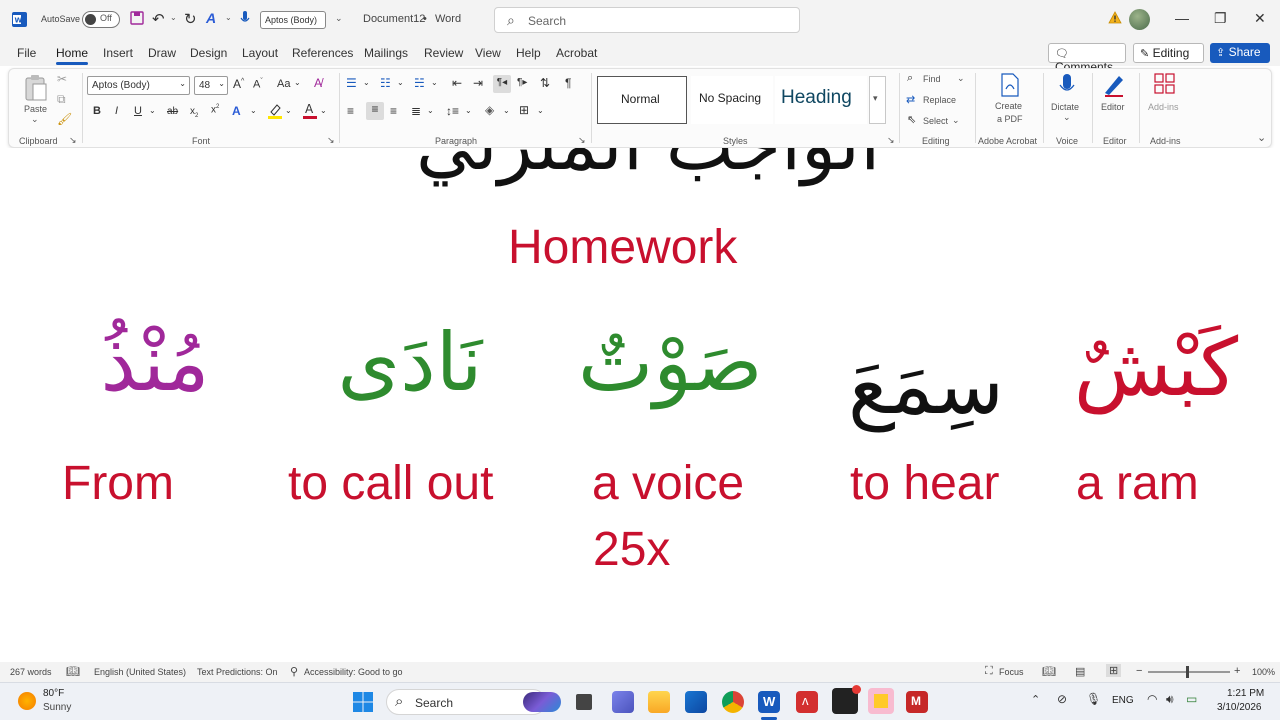 The image size is (1280, 720). What do you see at coordinates (118, 53) in the screenshot?
I see `tab-insert: Insert` at bounding box center [118, 53].